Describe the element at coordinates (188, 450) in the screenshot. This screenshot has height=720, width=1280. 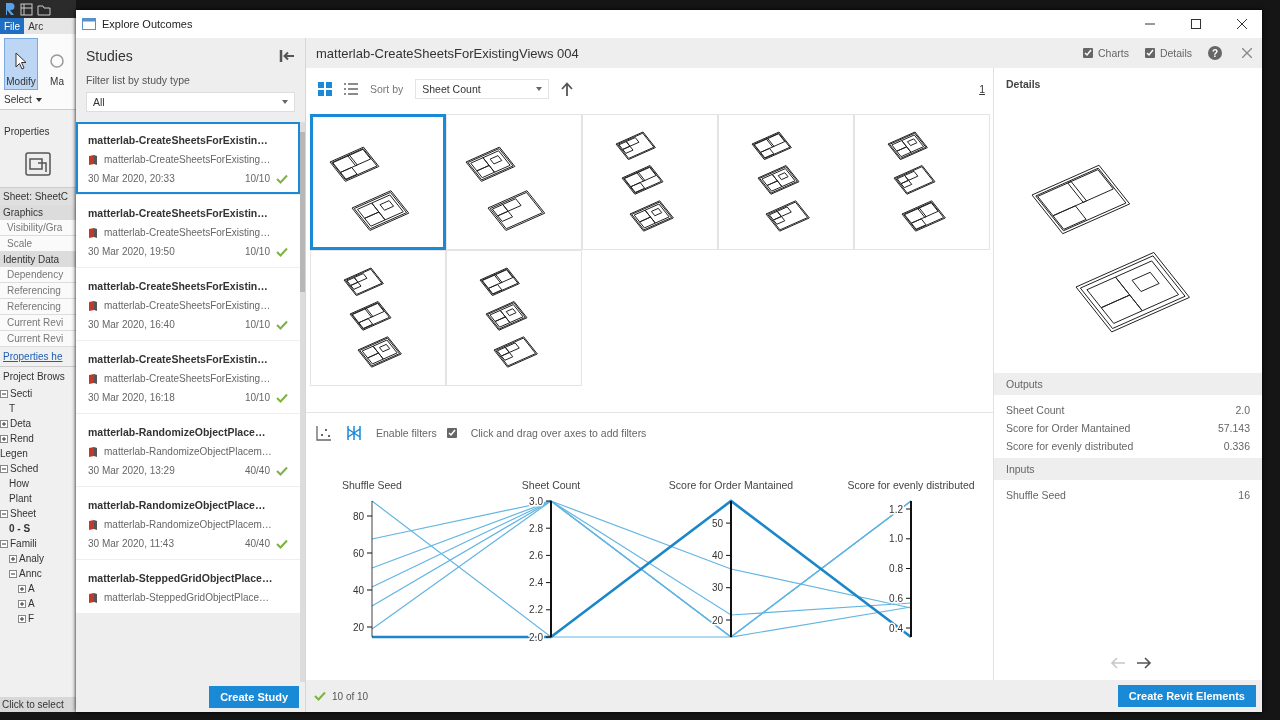
I see `study-card: matterlab-RandomizeObjectPlace… matterlab-RandomizeObjectPlacem… 30 Mar 2020, 13:29 40/40` at that location.